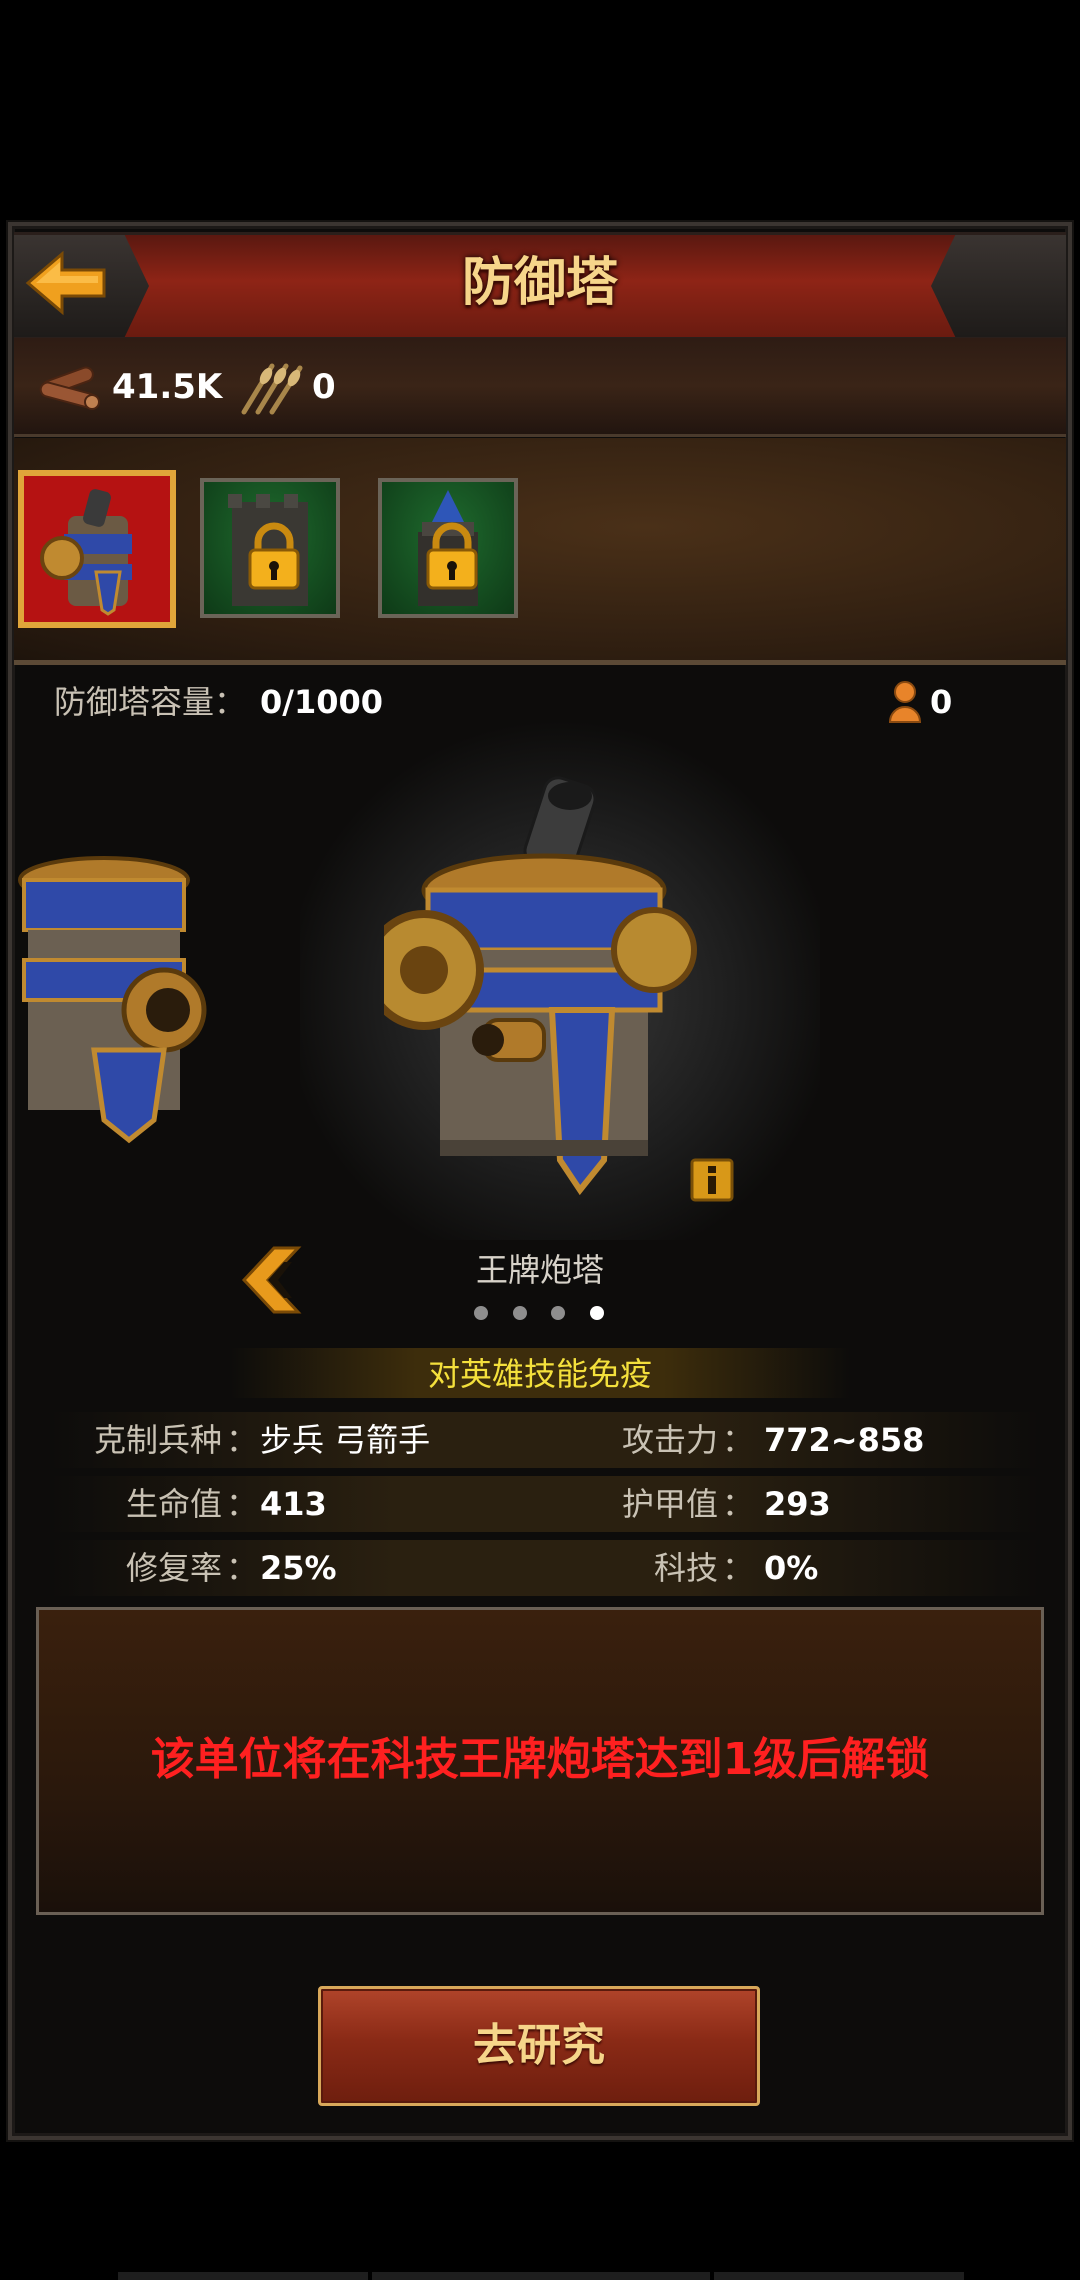 This screenshot has width=1080, height=2280. I want to click on info-icon, so click(712, 1180).